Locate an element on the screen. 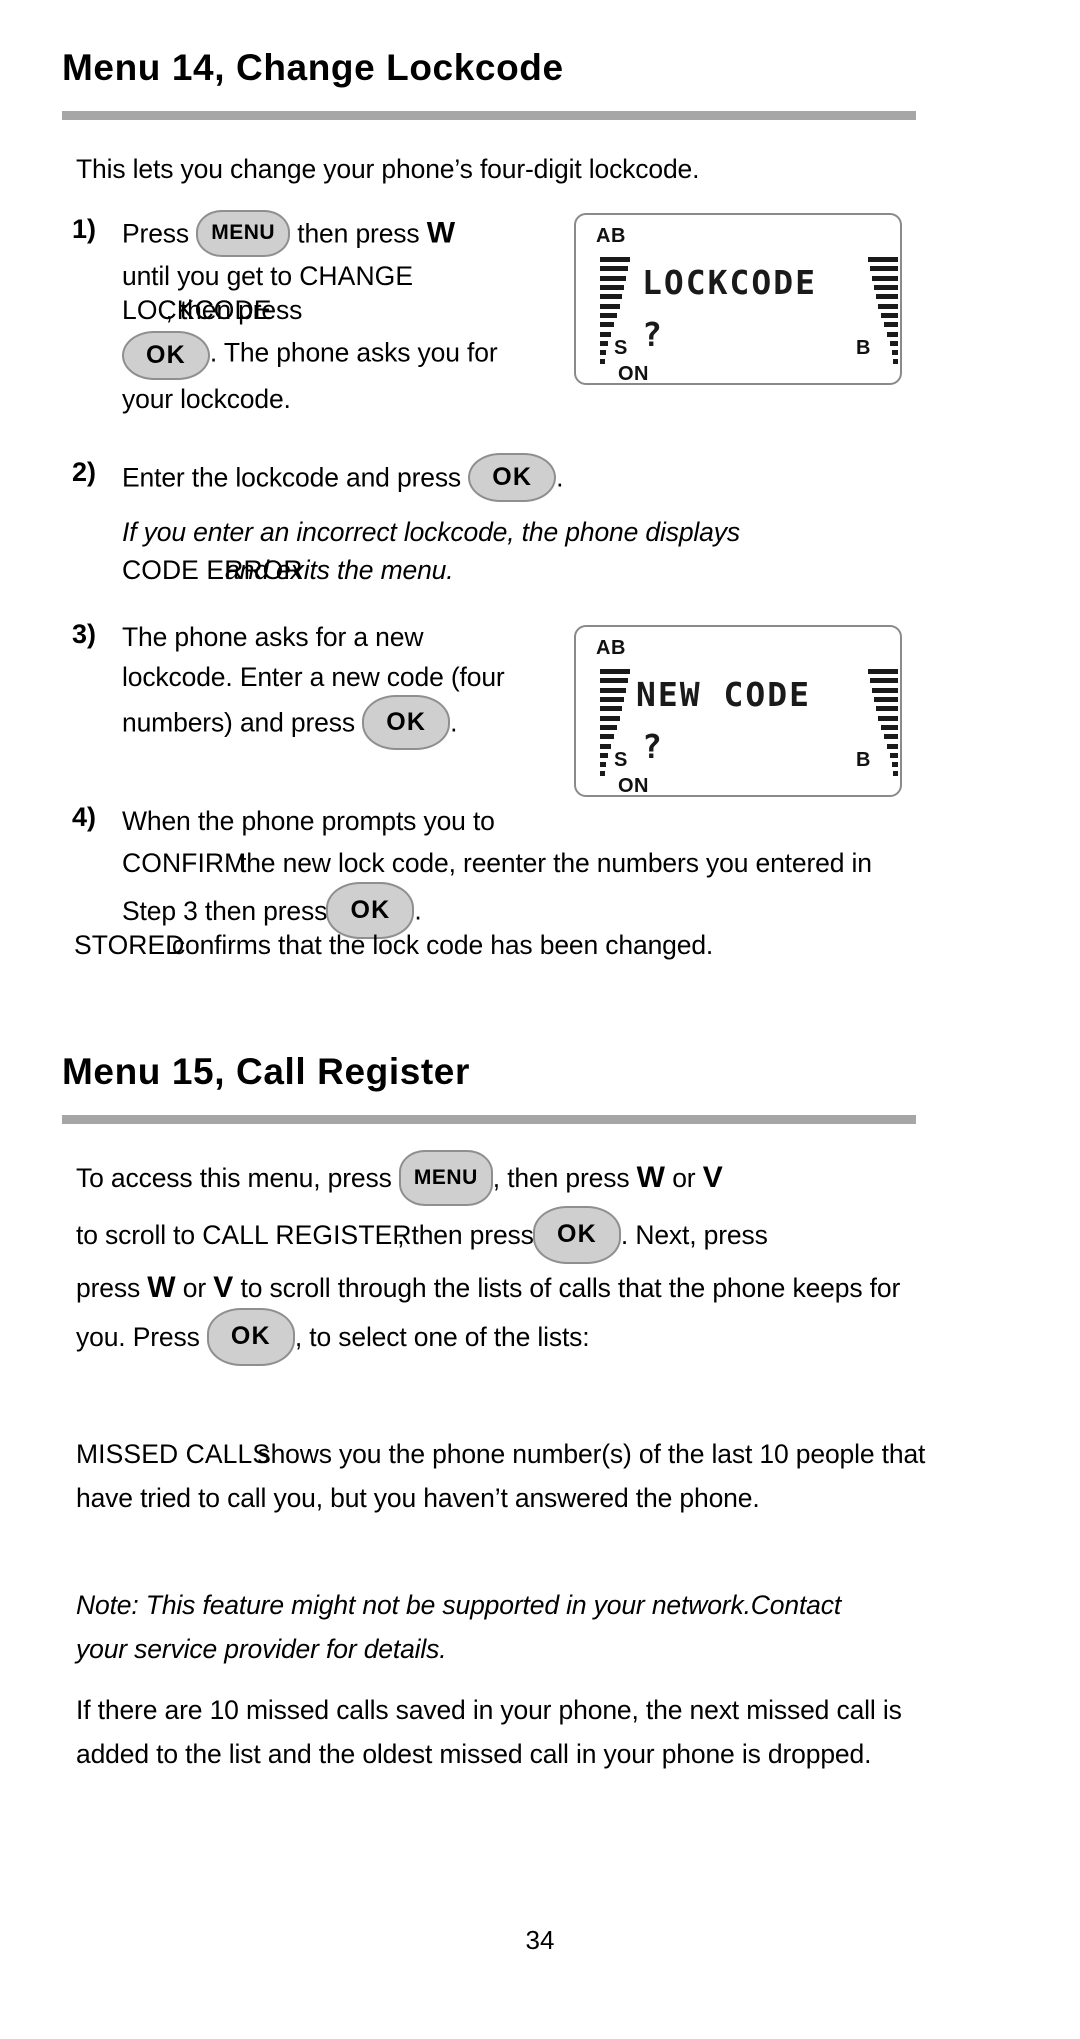 The image size is (1080, 2039). ok-key-pill-1: OK is located at coordinates (166, 355).